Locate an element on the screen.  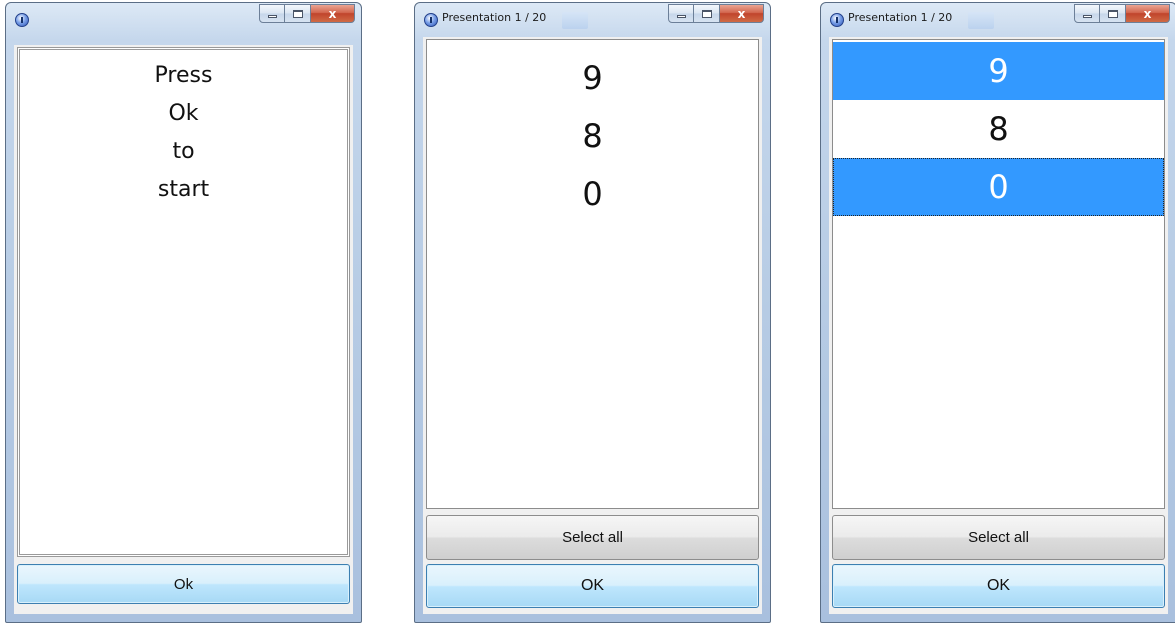
list-item: 0 is located at coordinates (592, 194).